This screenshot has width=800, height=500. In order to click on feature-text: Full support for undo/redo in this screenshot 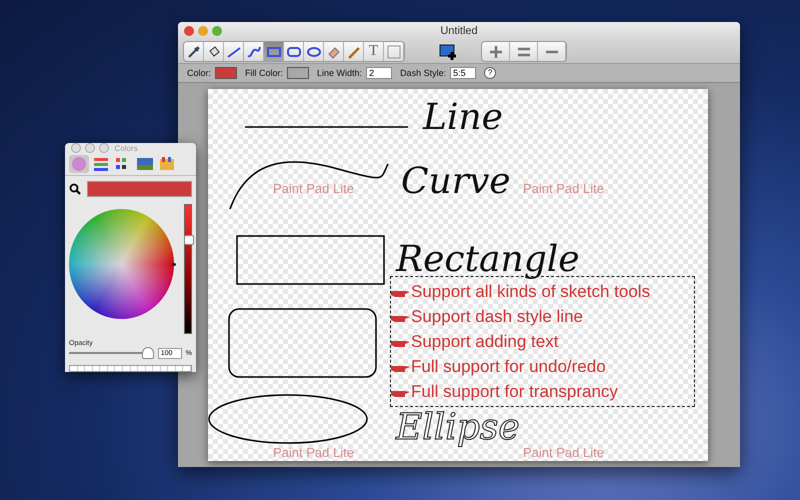, I will do `click(508, 367)`.